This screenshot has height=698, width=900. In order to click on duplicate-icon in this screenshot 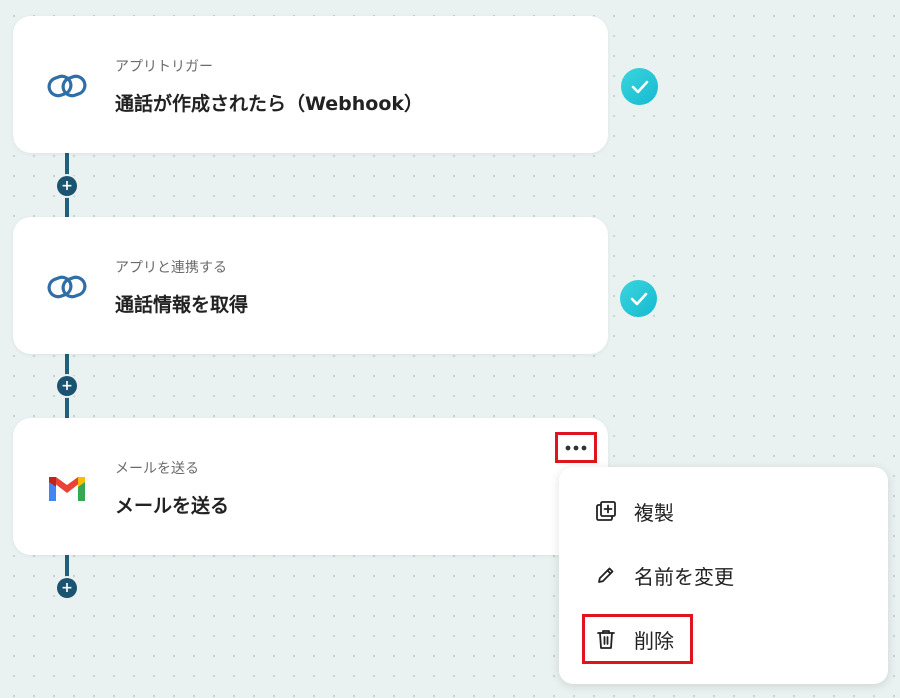, I will do `click(606, 511)`.